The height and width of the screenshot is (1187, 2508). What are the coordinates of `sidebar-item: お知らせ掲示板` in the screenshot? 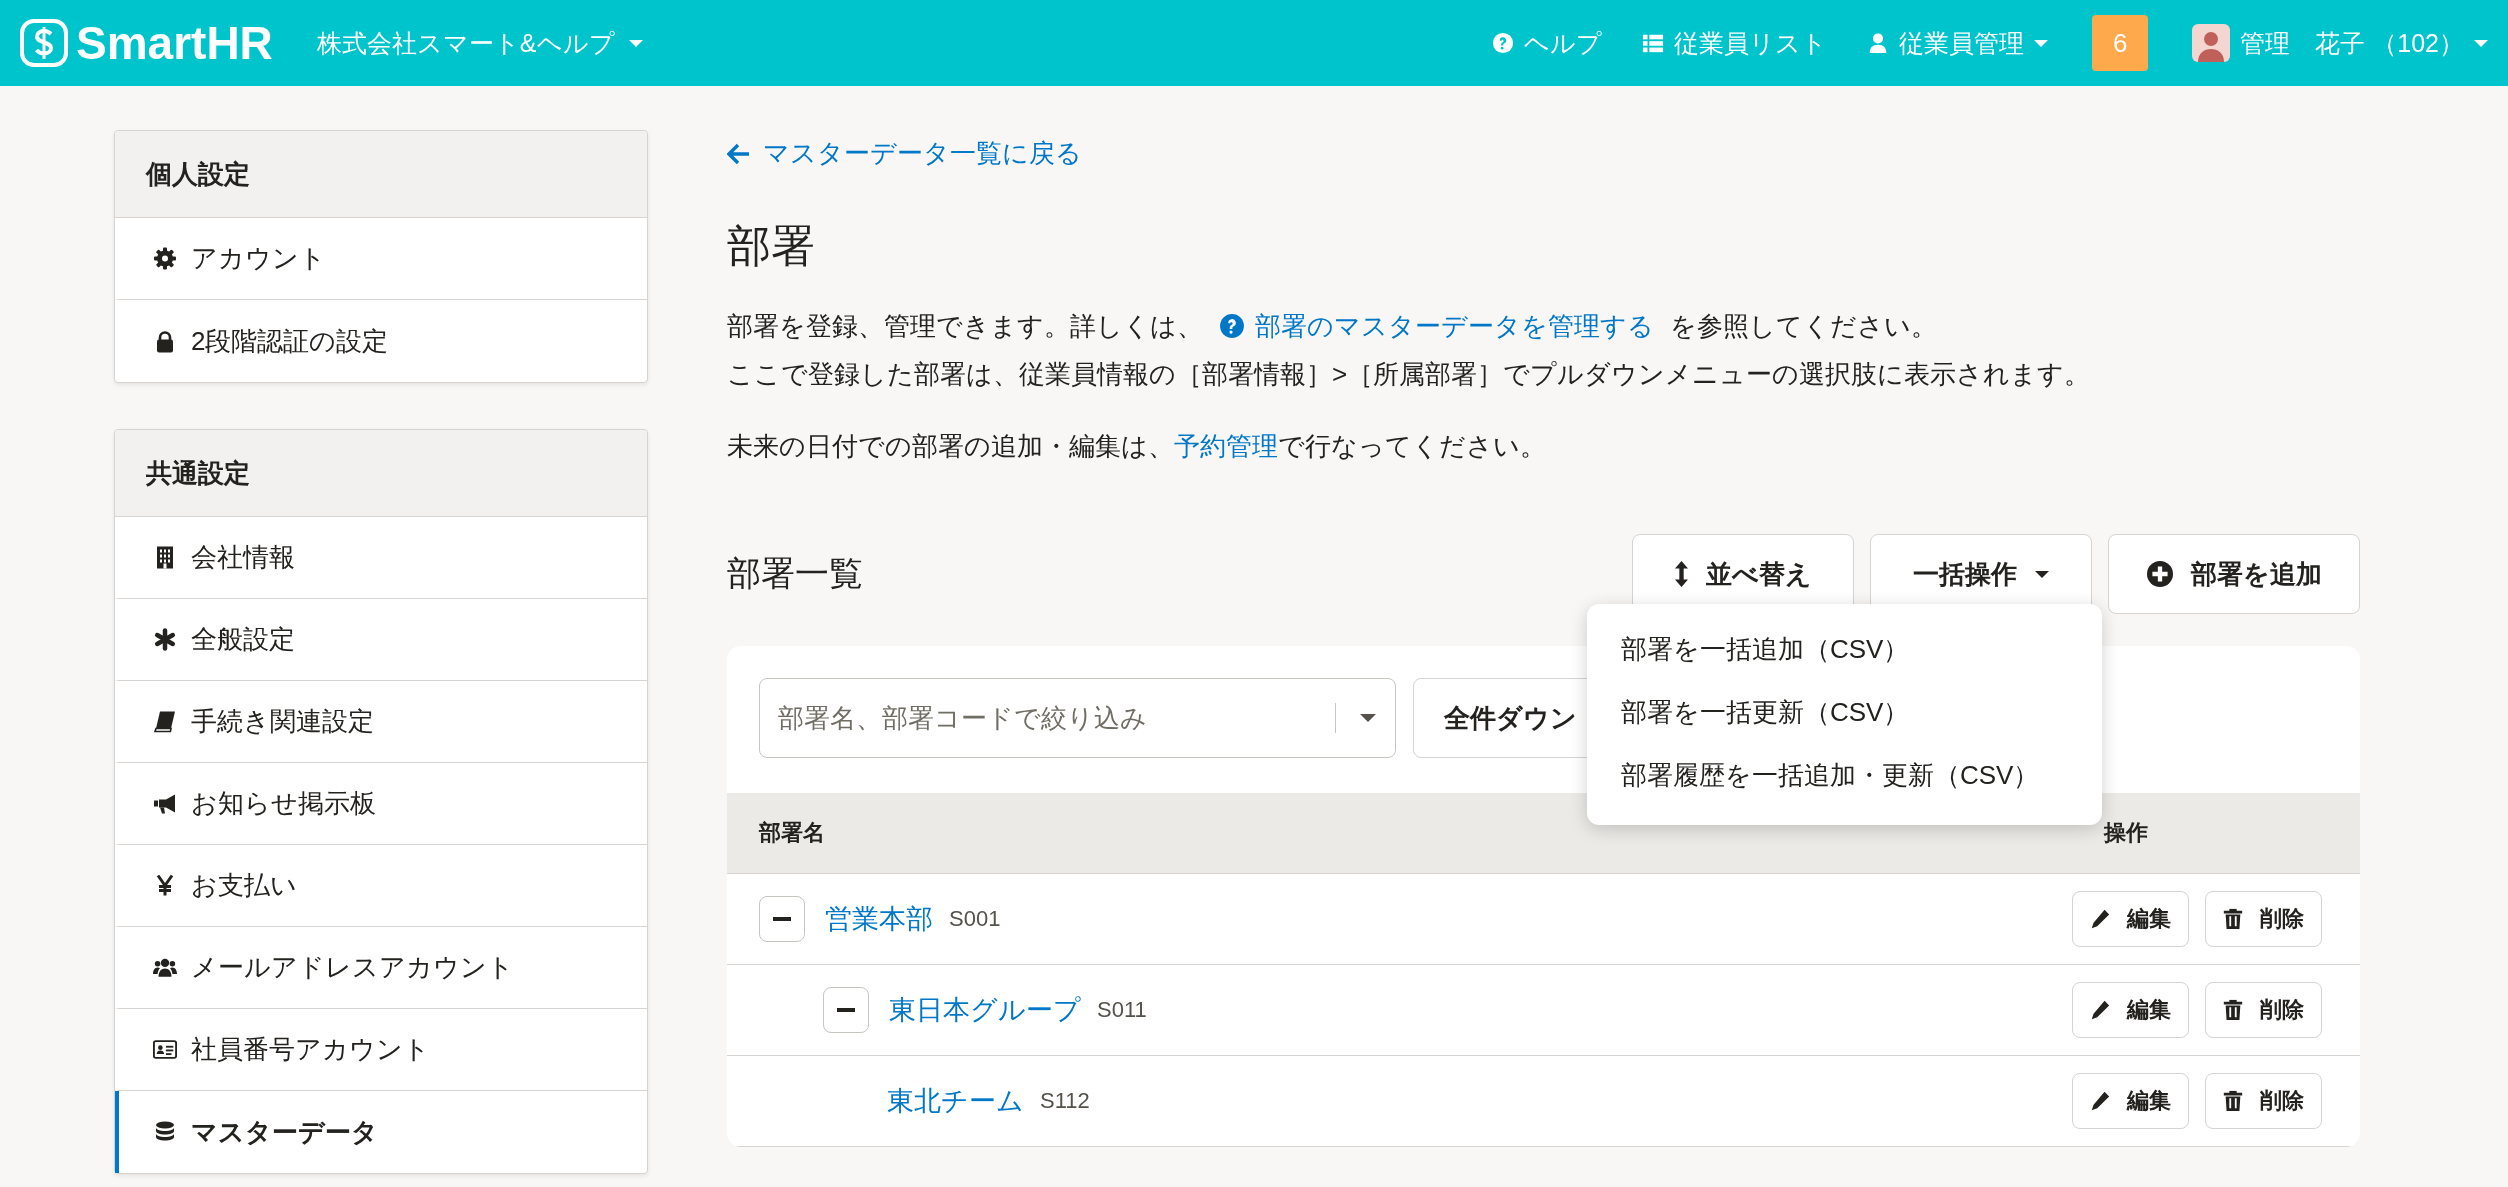 It's located at (381, 804).